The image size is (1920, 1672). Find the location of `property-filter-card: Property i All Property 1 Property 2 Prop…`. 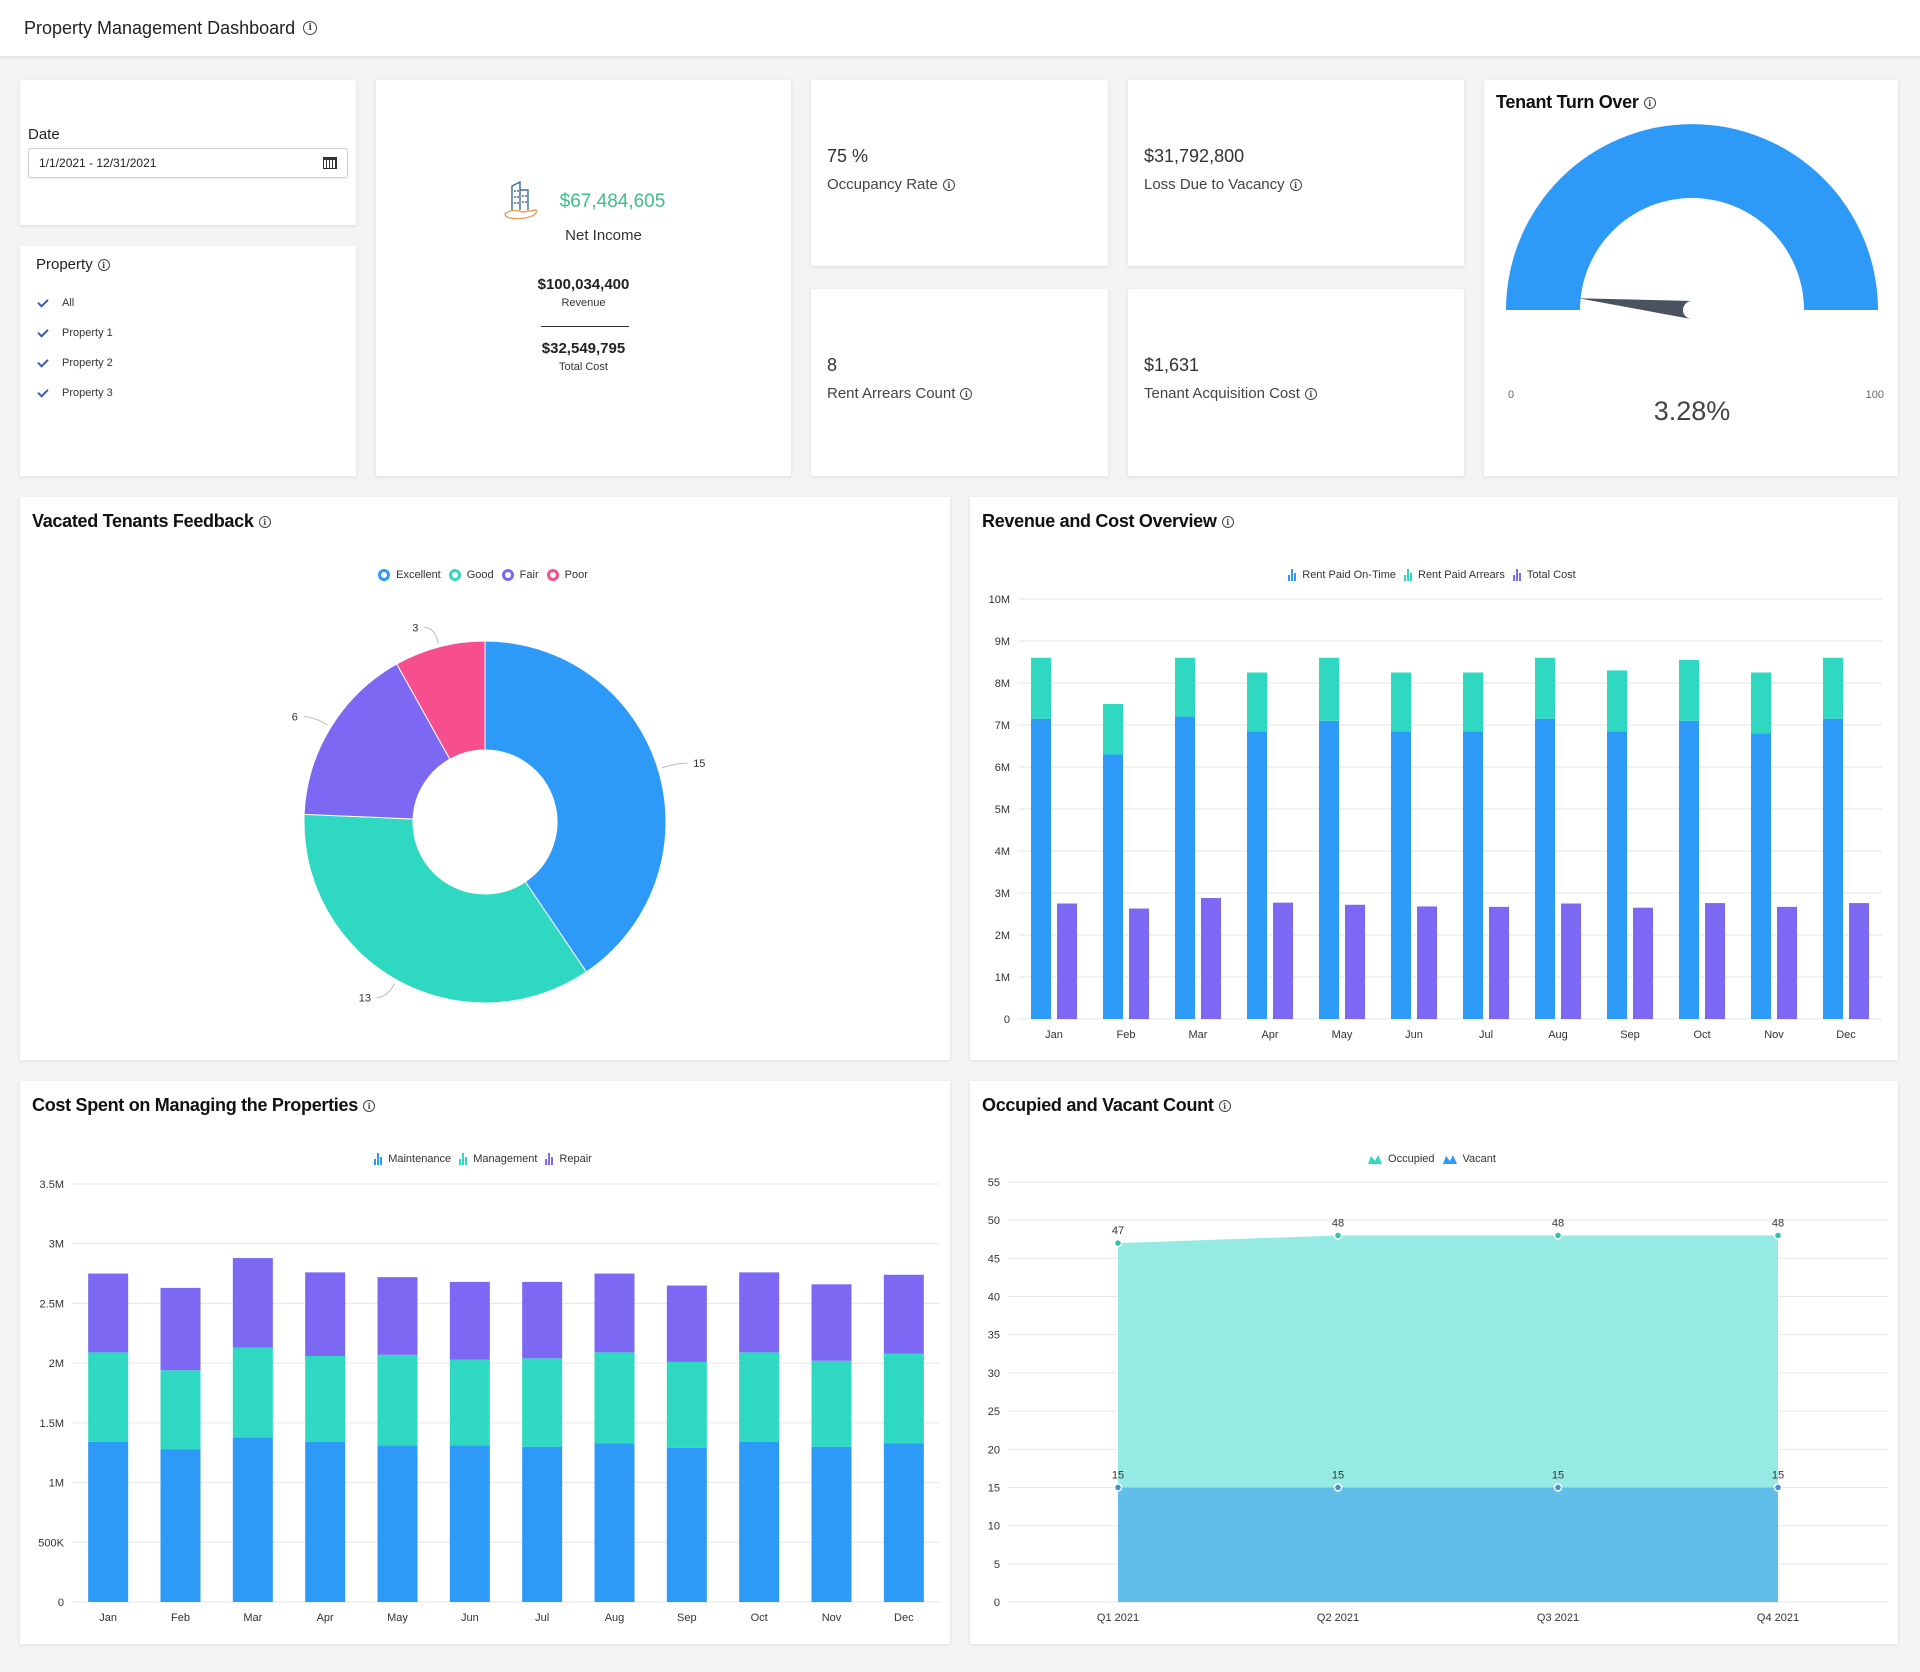

property-filter-card: Property i All Property 1 Property 2 Prop… is located at coordinates (188, 361).